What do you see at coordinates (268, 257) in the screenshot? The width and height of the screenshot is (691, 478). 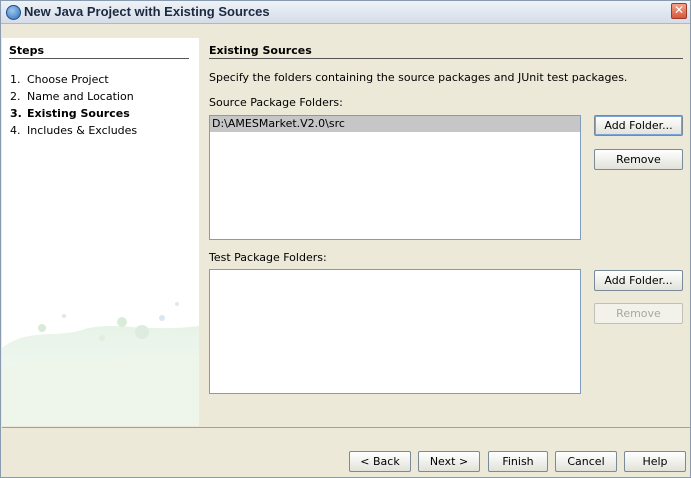 I see `test-folders-label: Test Package Folders:` at bounding box center [268, 257].